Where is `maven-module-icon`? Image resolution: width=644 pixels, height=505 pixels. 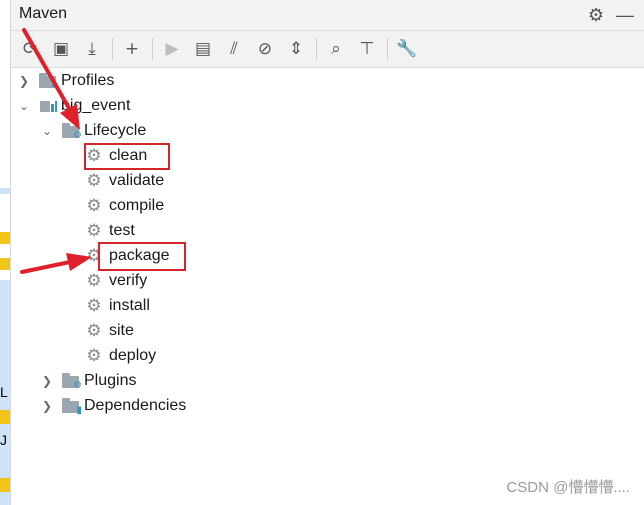
maven-module-icon is located at coordinates (48, 106).